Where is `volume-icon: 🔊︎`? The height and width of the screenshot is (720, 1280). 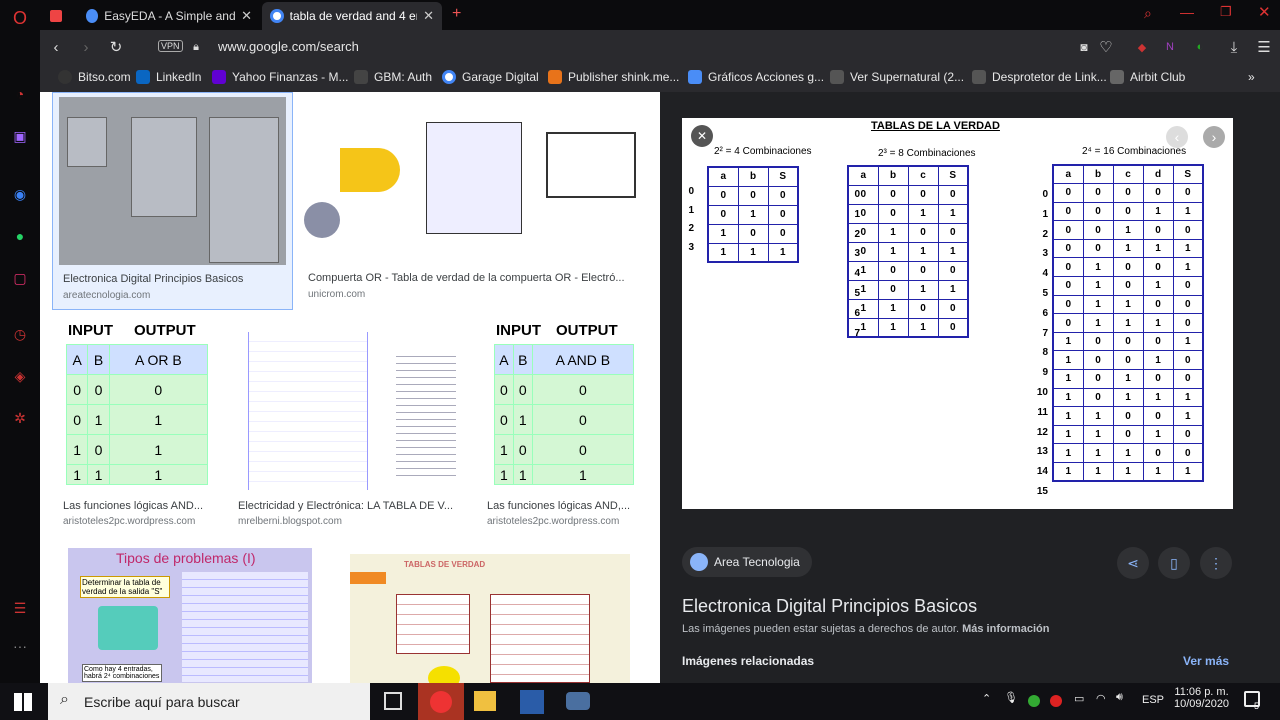 volume-icon: 🔊︎ is located at coordinates (1119, 697).